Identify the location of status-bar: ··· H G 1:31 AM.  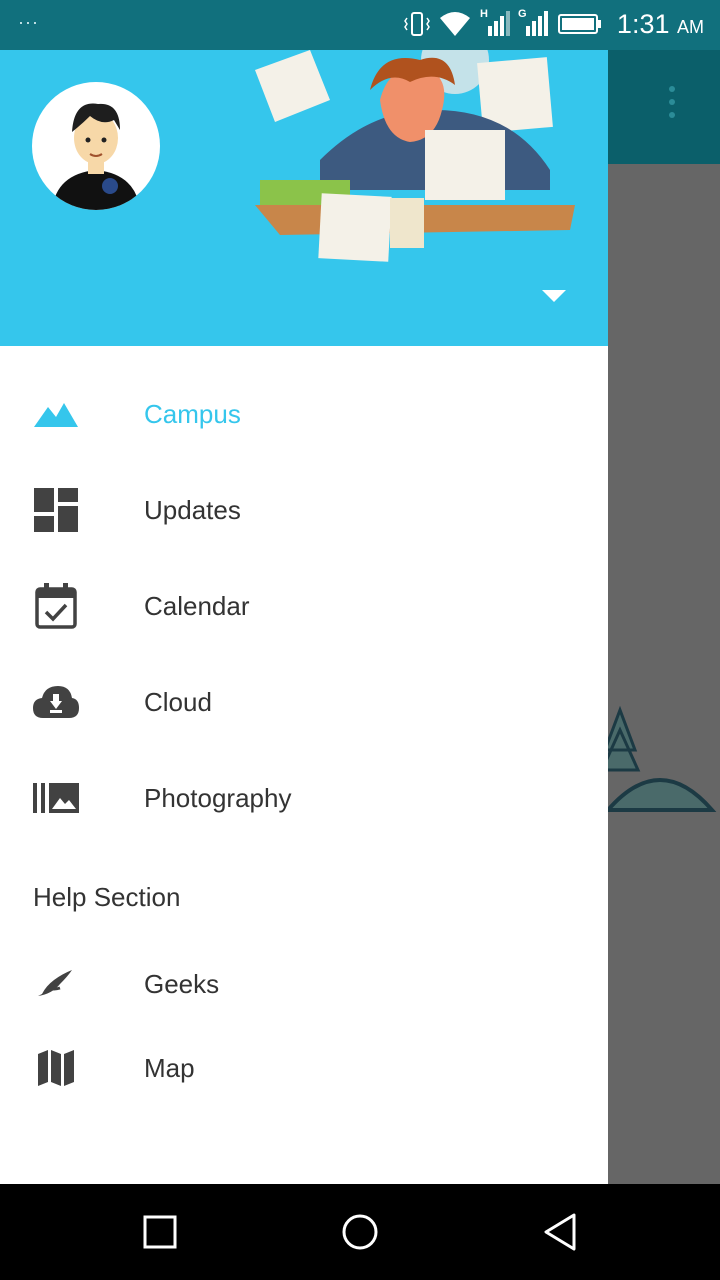
(360, 25).